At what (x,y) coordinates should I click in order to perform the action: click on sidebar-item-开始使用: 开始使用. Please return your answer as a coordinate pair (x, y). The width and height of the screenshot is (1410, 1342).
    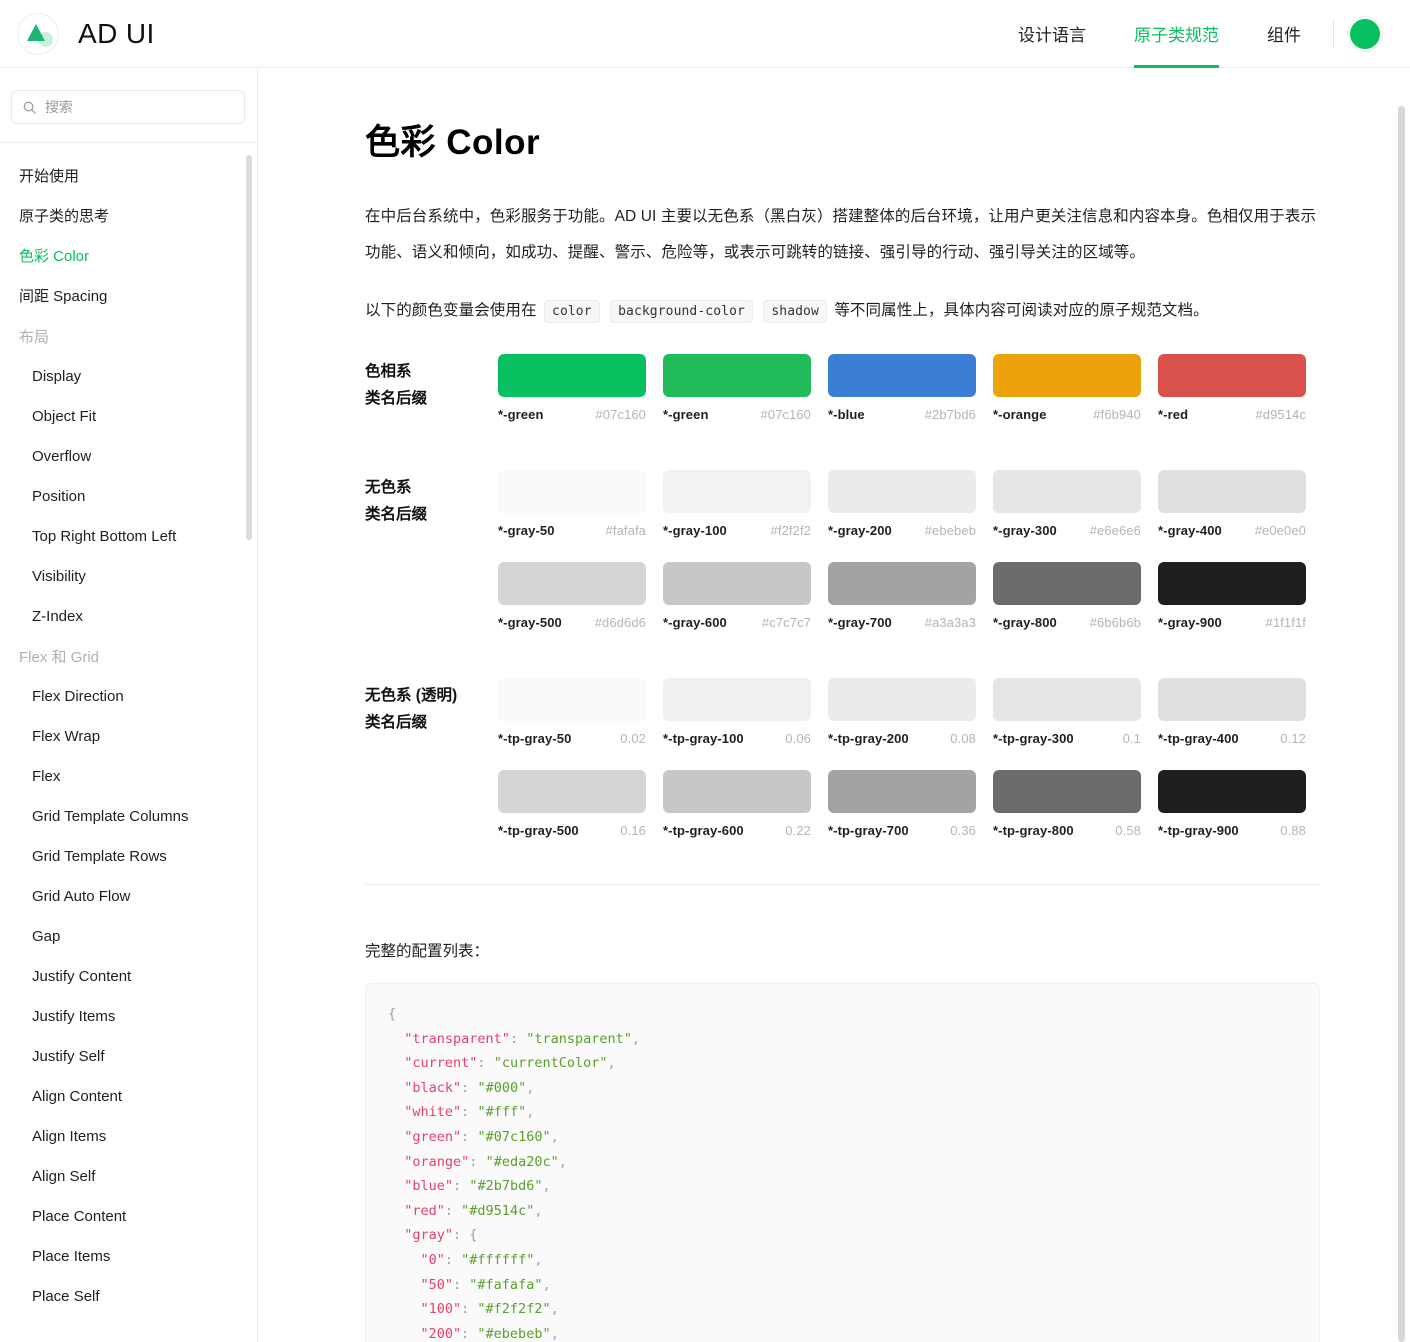
    Looking at the image, I should click on (128, 177).